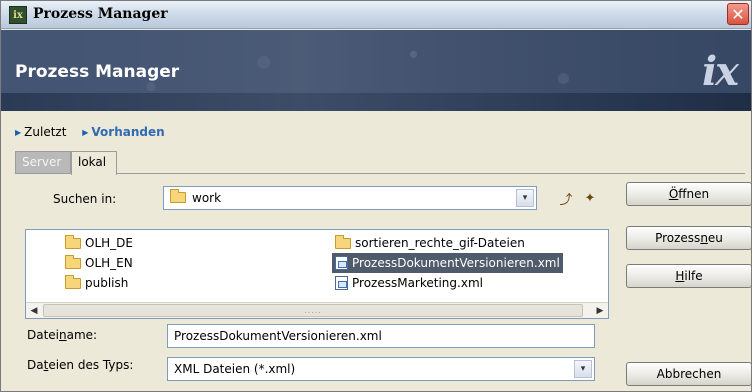 The image size is (752, 392). Describe the element at coordinates (100, 14) in the screenshot. I see `window-title: Prozess Manager` at that location.